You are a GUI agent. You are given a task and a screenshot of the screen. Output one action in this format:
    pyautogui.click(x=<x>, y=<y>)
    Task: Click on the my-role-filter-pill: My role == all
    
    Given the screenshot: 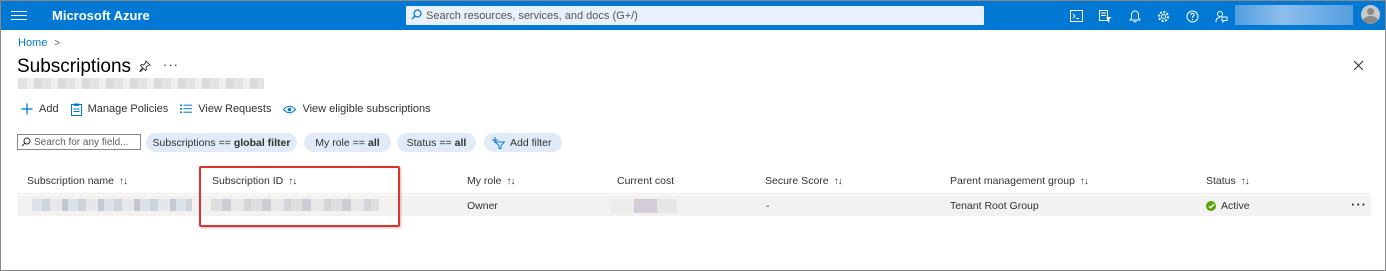 What is the action you would take?
    pyautogui.click(x=347, y=142)
    